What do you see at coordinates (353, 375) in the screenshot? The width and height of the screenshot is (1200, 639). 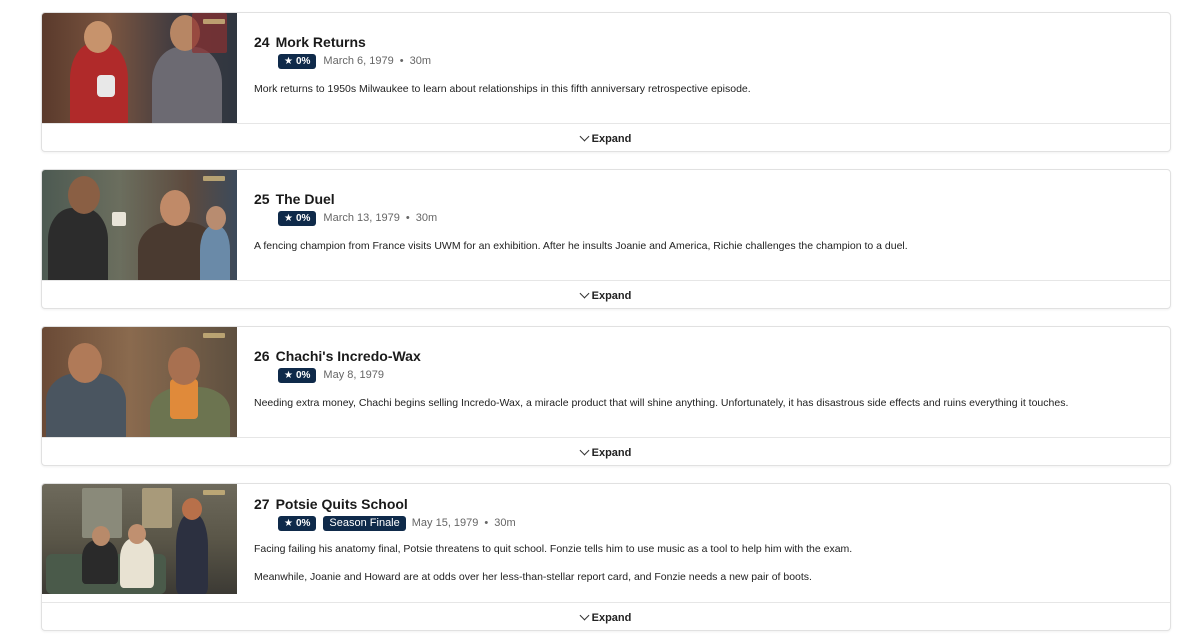 I see `air-date: May 8, 1979` at bounding box center [353, 375].